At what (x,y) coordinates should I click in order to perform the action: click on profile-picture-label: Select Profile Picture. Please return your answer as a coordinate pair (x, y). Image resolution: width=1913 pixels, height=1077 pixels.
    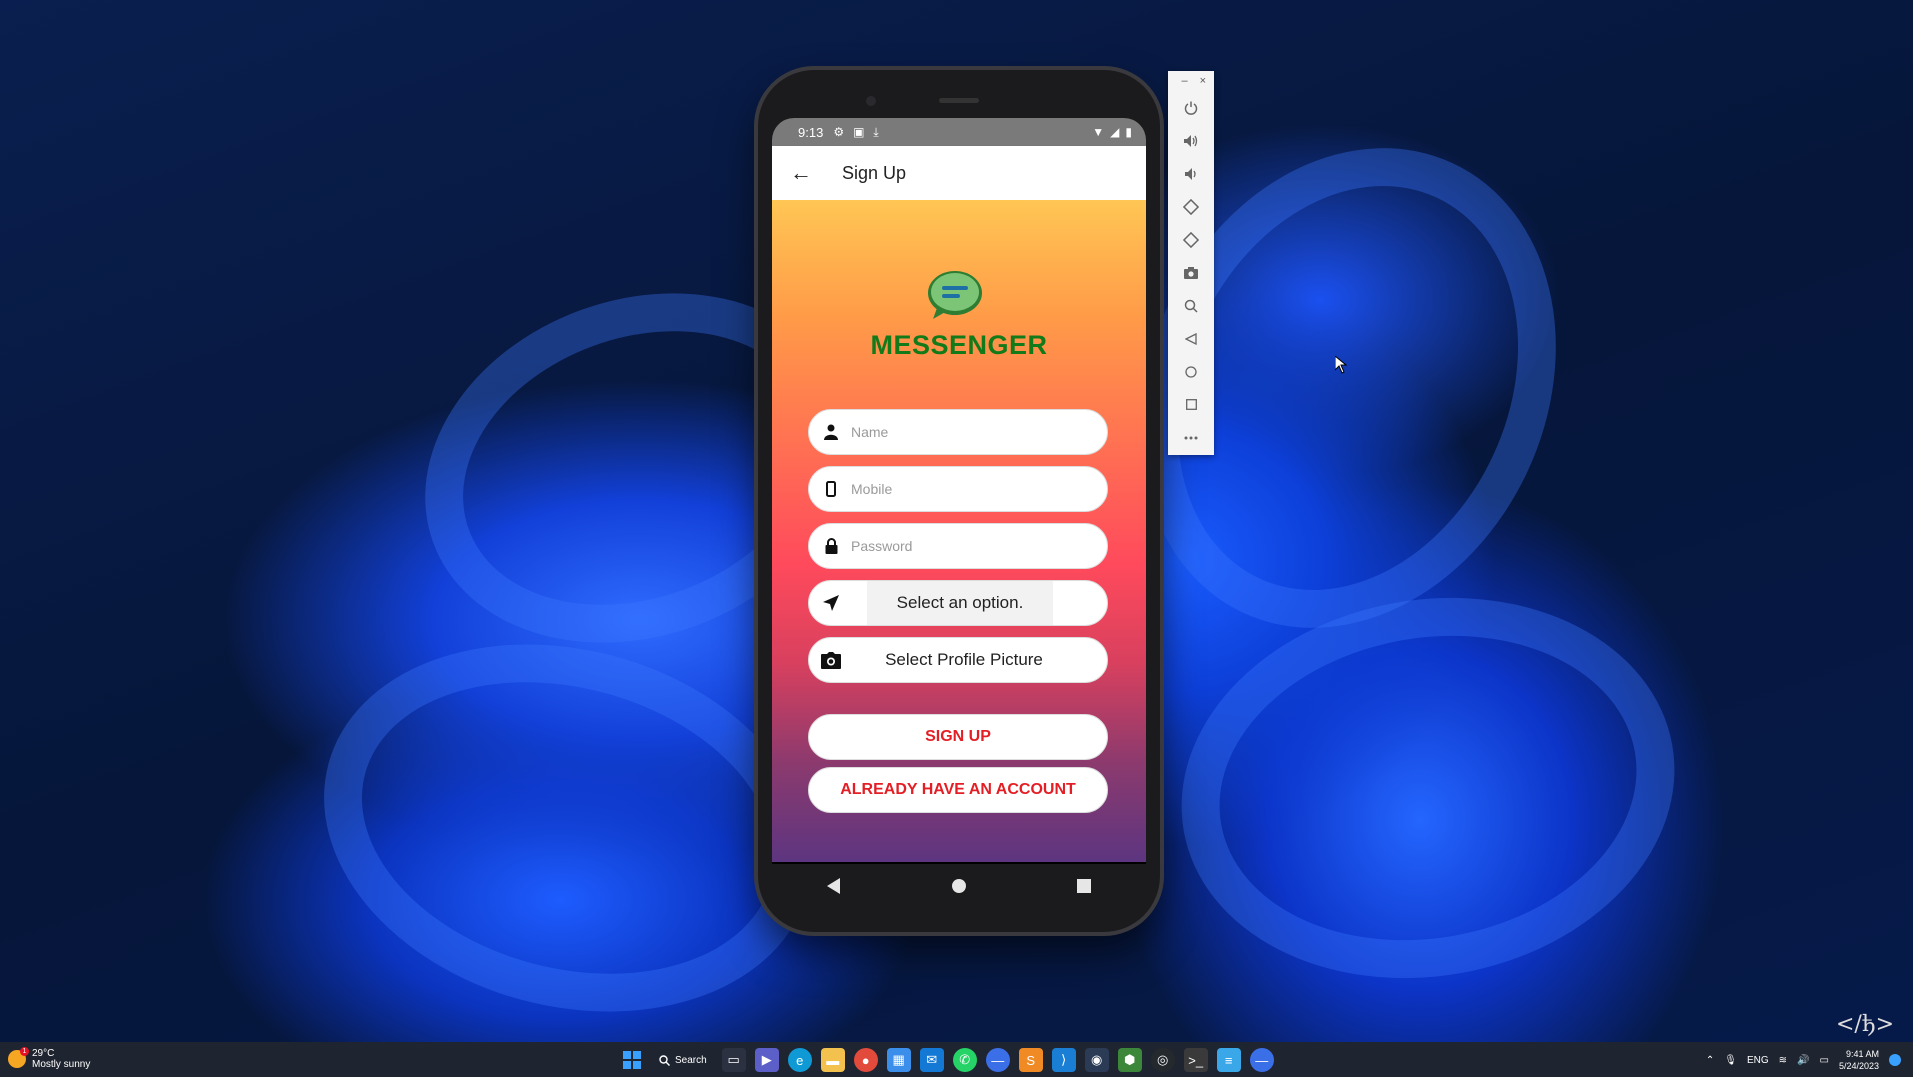
    Looking at the image, I should click on (964, 659).